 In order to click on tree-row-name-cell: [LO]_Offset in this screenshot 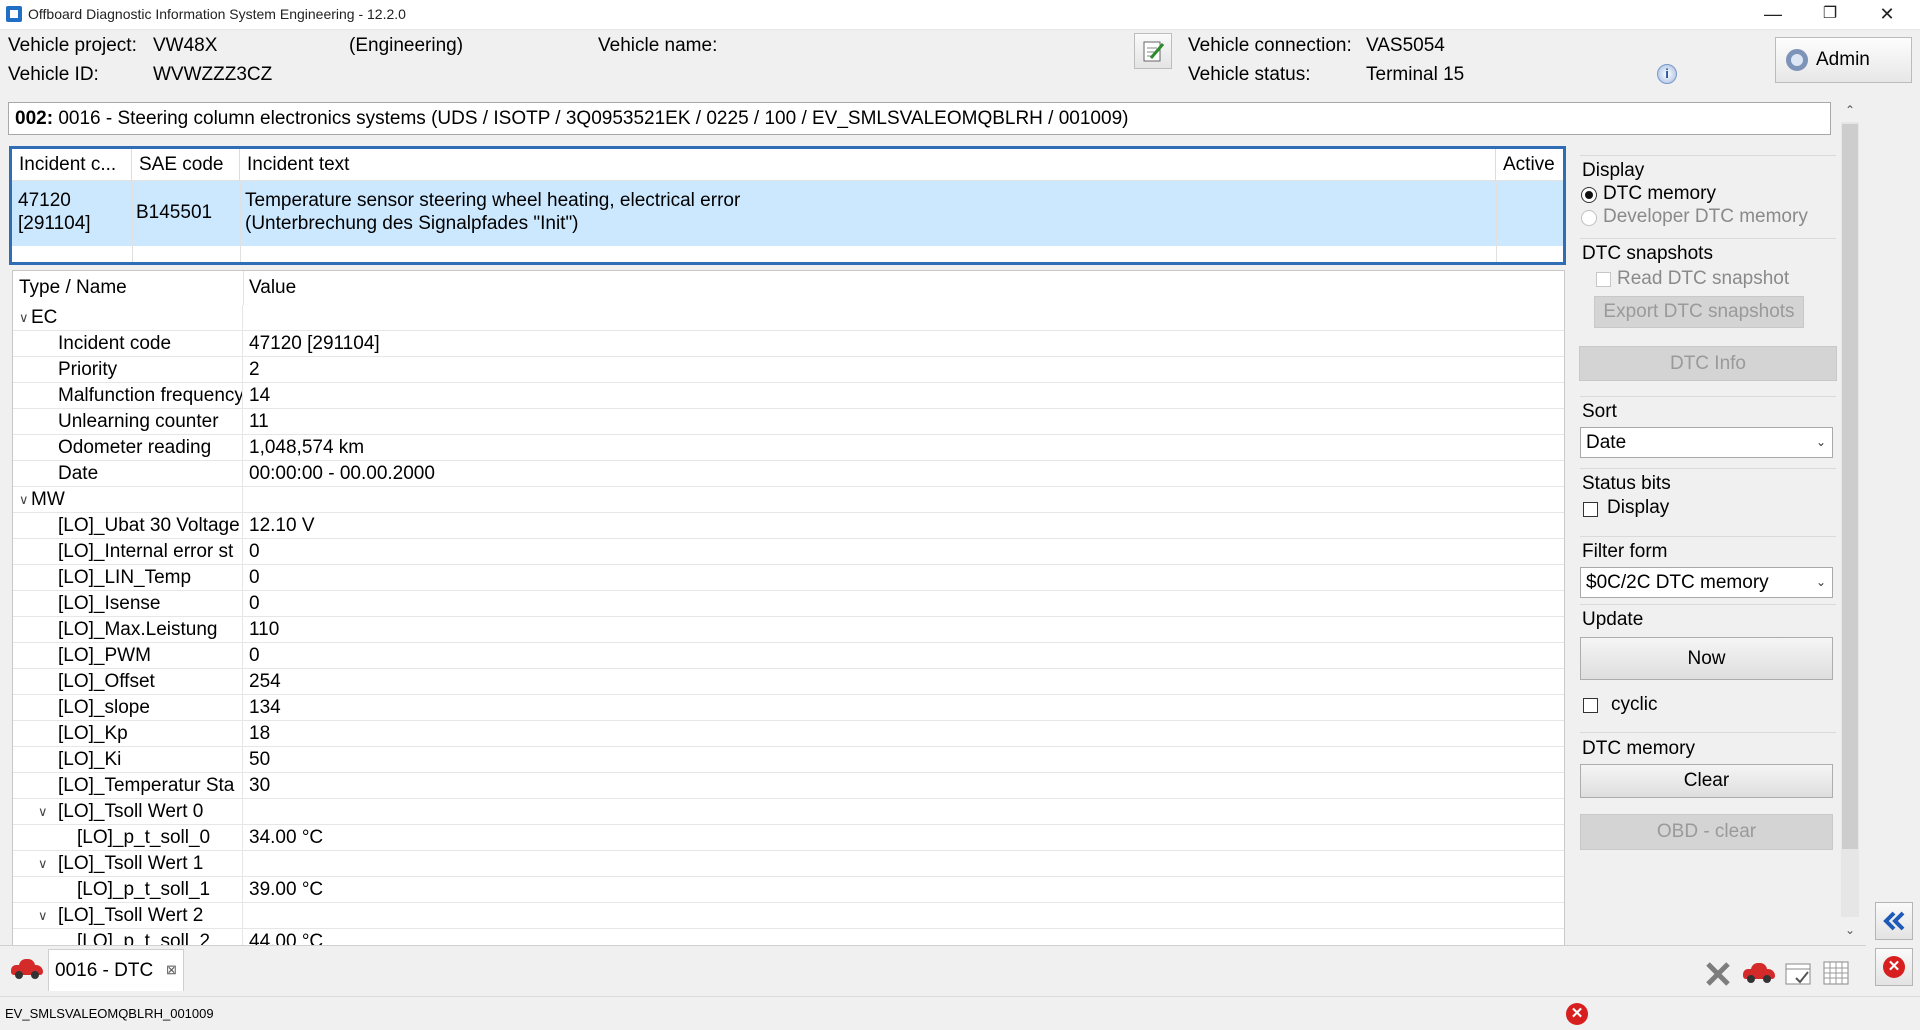, I will do `click(128, 681)`.